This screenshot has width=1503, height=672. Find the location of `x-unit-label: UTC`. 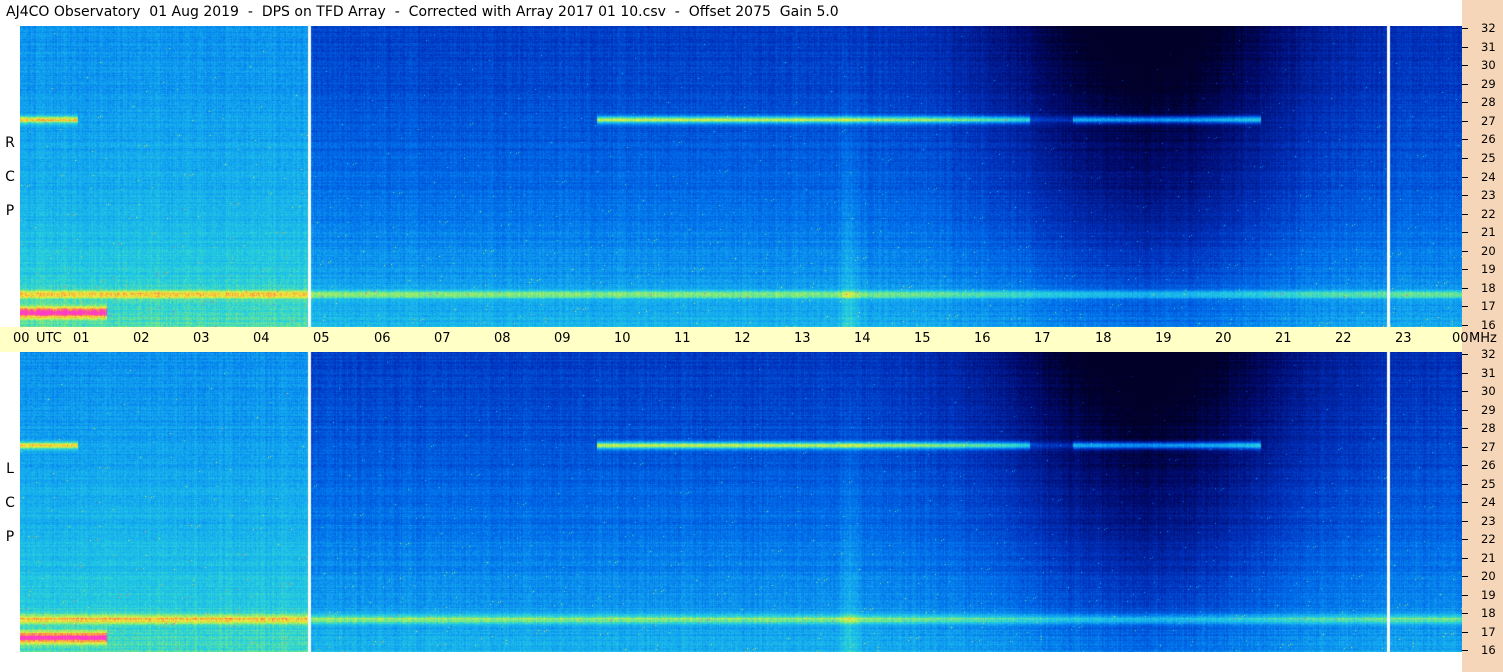

x-unit-label: UTC is located at coordinates (49, 338).